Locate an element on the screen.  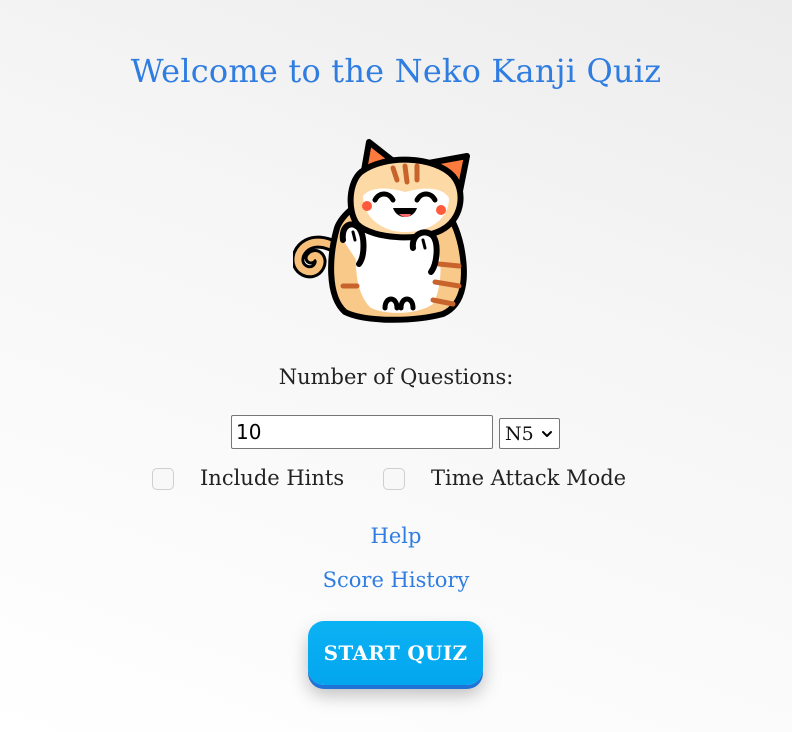
questions-label: Number of Questions: is located at coordinates (396, 377).